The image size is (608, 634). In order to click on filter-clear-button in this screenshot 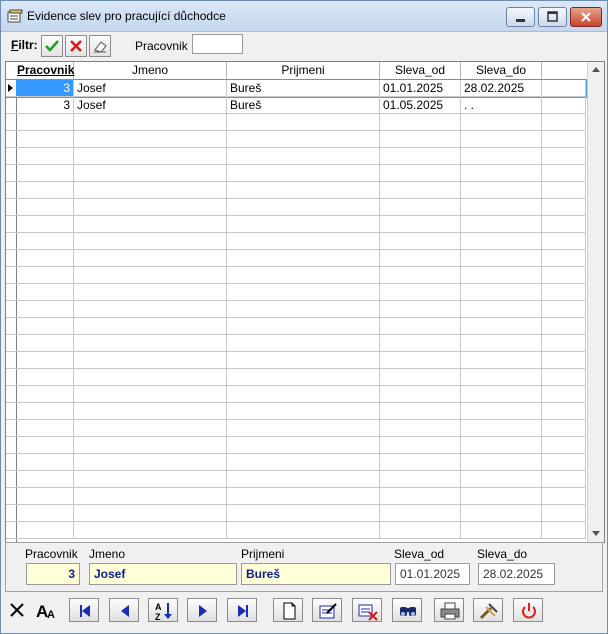, I will do `click(100, 46)`.